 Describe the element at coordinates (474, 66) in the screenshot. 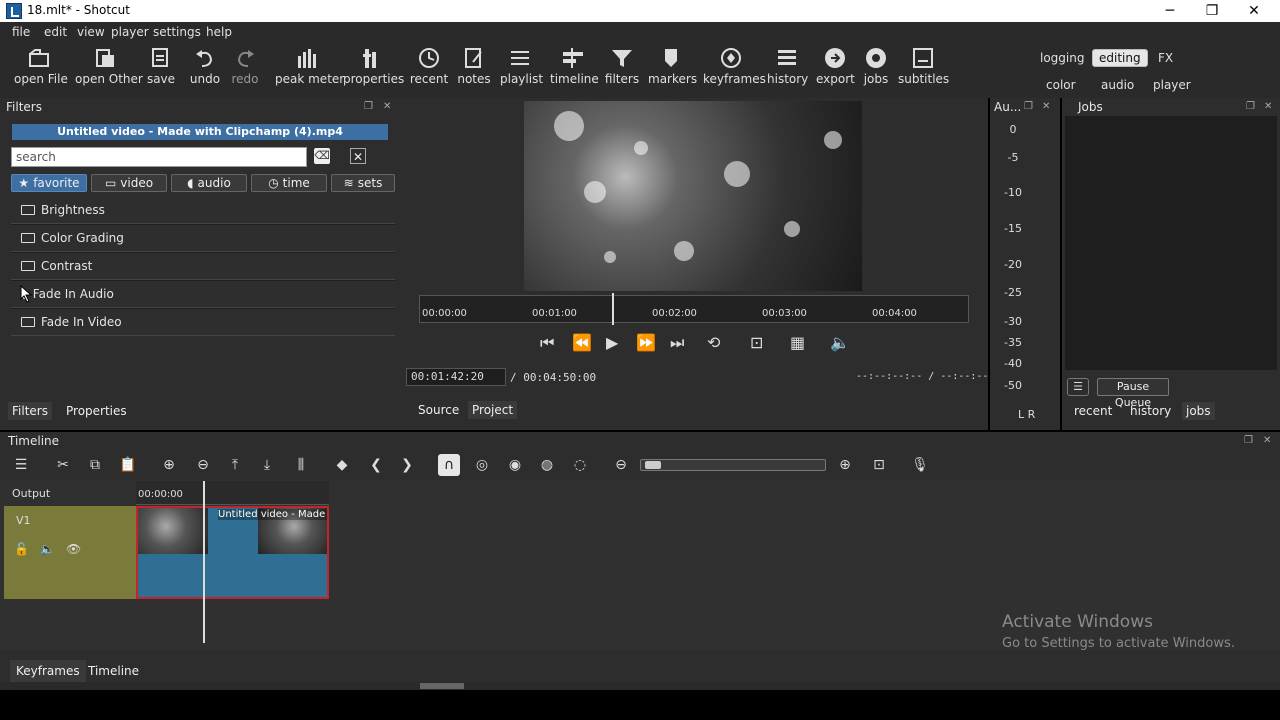

I see `notes-button: notes` at that location.